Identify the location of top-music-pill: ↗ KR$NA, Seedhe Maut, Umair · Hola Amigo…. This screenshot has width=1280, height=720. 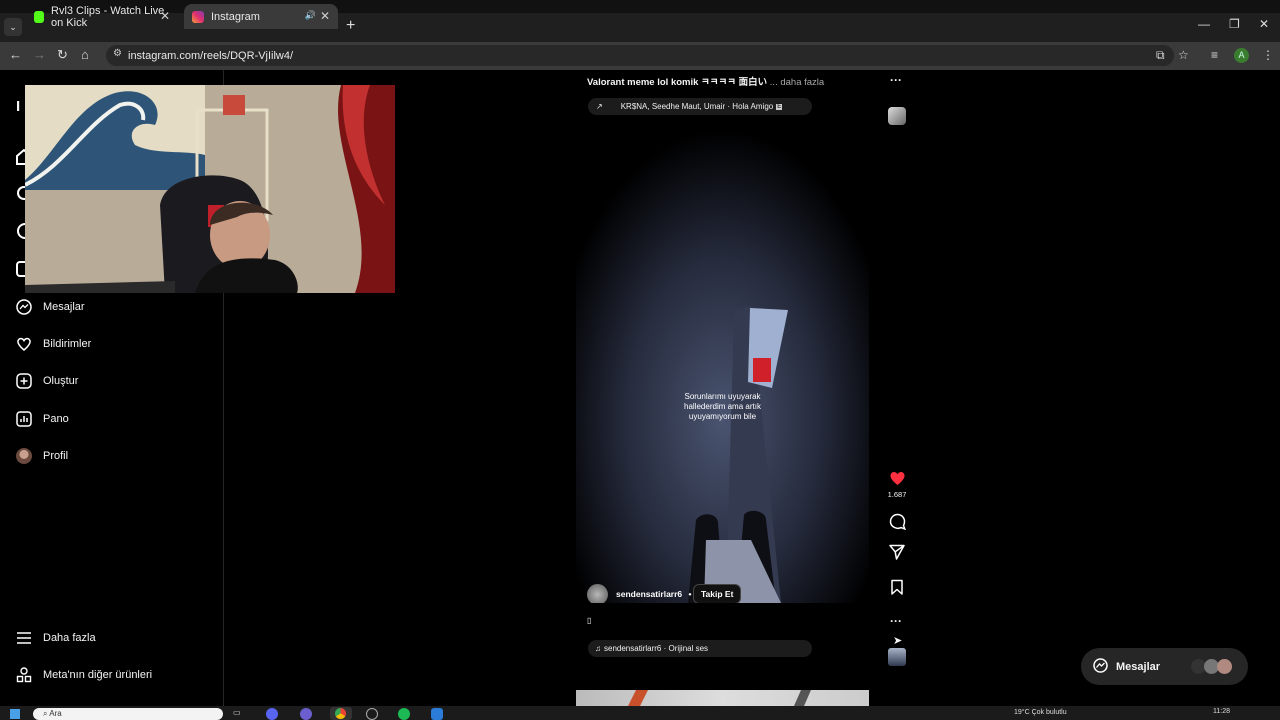
(700, 106).